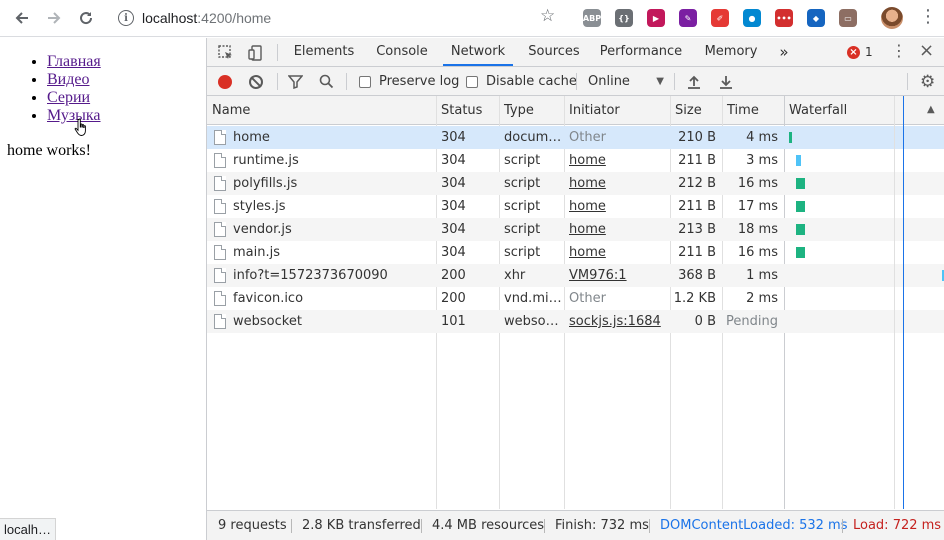  What do you see at coordinates (602, 525) in the screenshot?
I see `summary-finish: Finish: 732 ms` at bounding box center [602, 525].